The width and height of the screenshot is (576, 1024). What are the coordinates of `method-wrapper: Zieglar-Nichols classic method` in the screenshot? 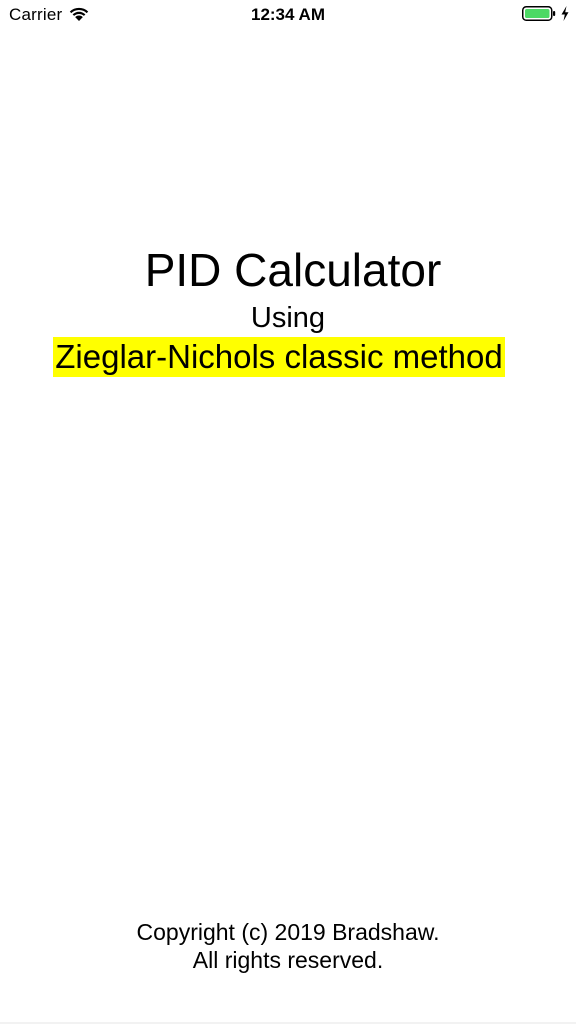 It's located at (288, 357).